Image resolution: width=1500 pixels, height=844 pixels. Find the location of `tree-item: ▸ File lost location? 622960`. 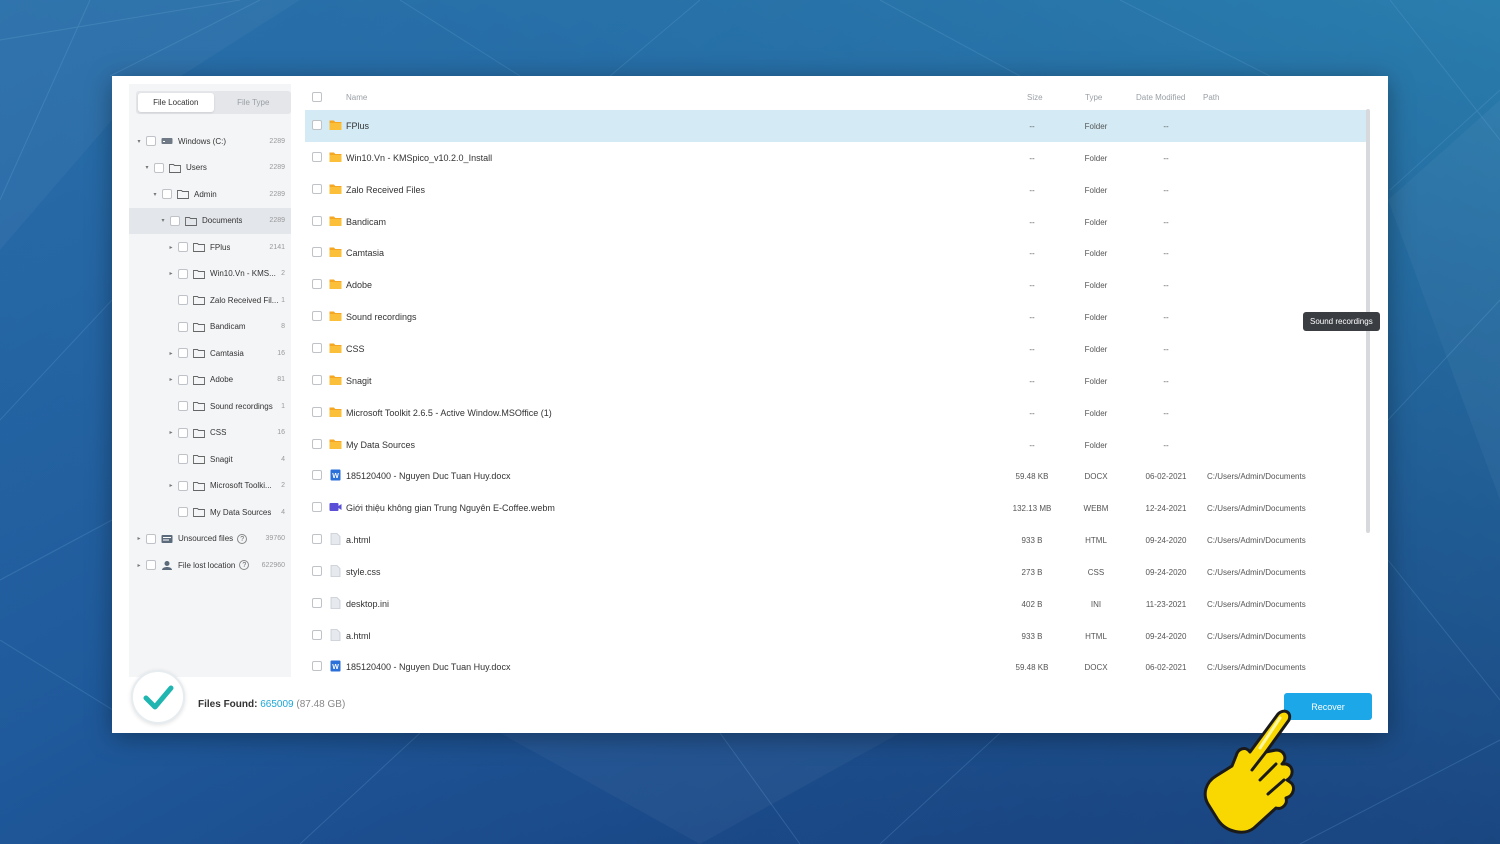

tree-item: ▸ File lost location? 622960 is located at coordinates (210, 565).